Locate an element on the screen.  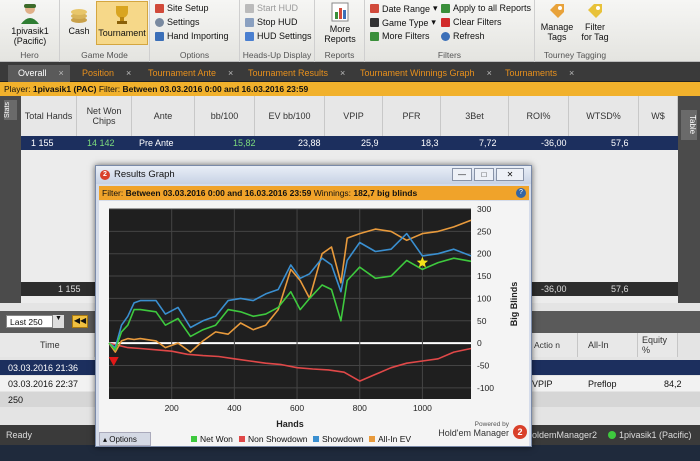
game-mode-group: Cash Tournament Game Mode is located at coordinates (105, 31).